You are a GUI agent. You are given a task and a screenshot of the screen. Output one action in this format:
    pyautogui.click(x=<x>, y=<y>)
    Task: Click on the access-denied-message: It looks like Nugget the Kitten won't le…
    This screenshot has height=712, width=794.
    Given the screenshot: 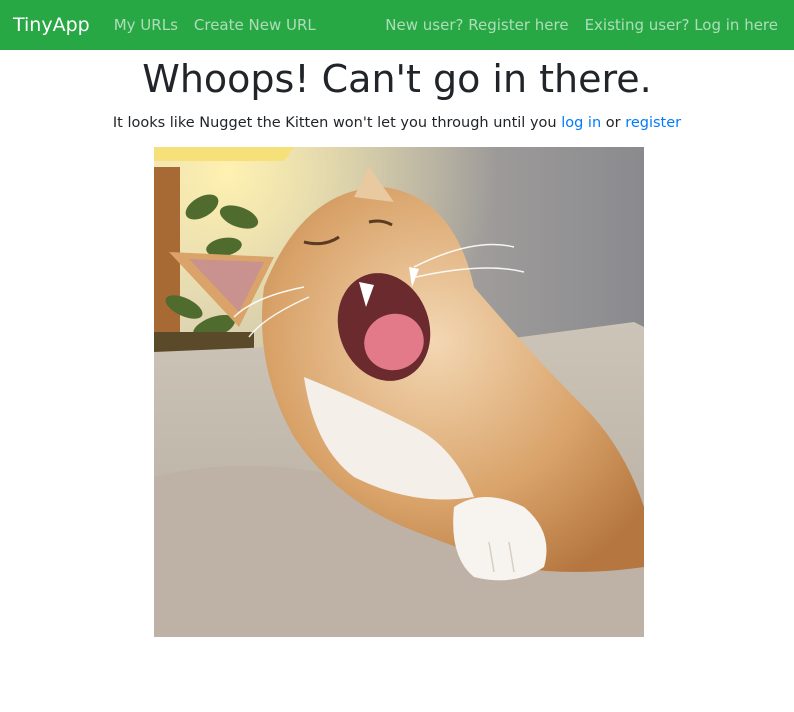 What is the action you would take?
    pyautogui.click(x=397, y=123)
    